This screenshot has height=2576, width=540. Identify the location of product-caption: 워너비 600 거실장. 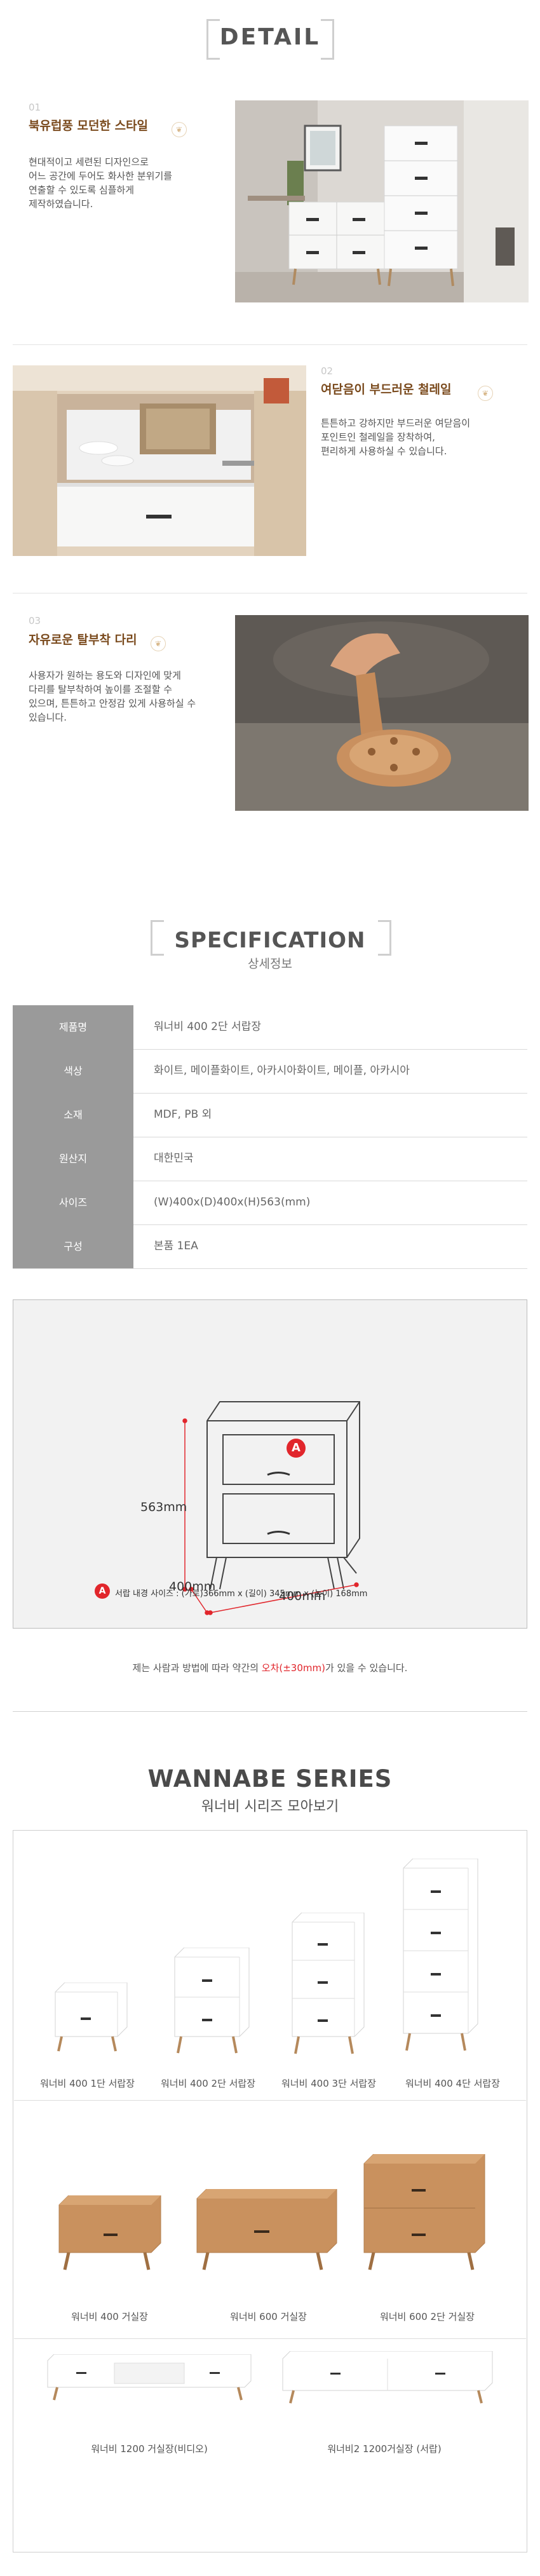
(268, 2316).